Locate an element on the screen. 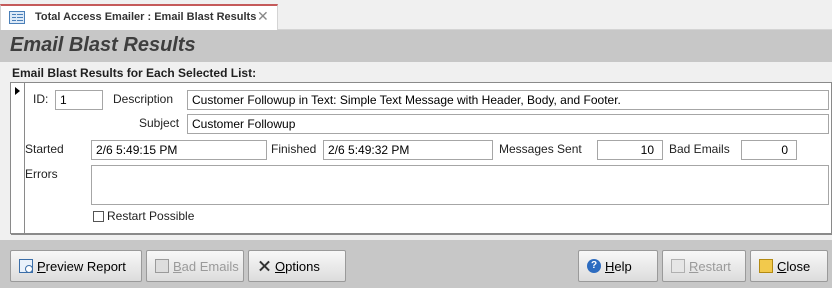 The height and width of the screenshot is (288, 832). subform-divider is located at coordinates (421, 234).